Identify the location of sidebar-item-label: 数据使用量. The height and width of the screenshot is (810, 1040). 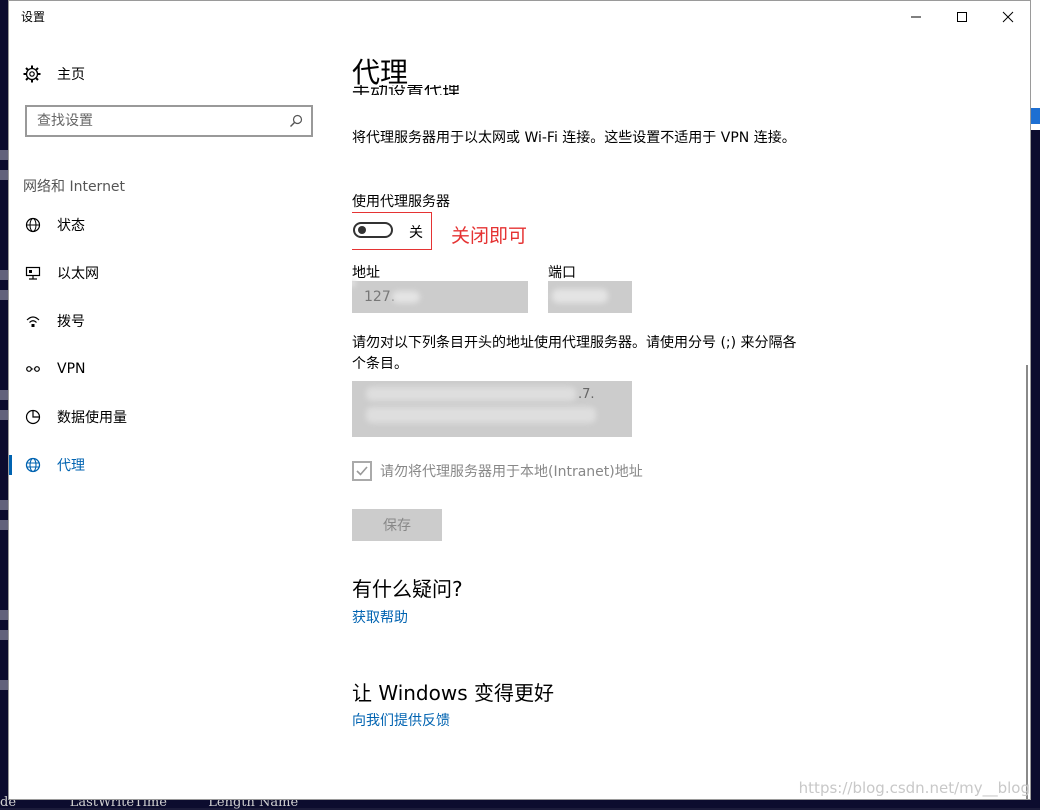
(92, 418).